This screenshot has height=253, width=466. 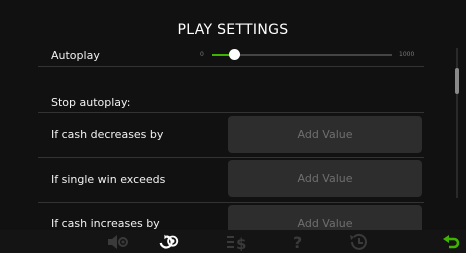 I want to click on cash-increase-input: Add Value, so click(x=325, y=217).